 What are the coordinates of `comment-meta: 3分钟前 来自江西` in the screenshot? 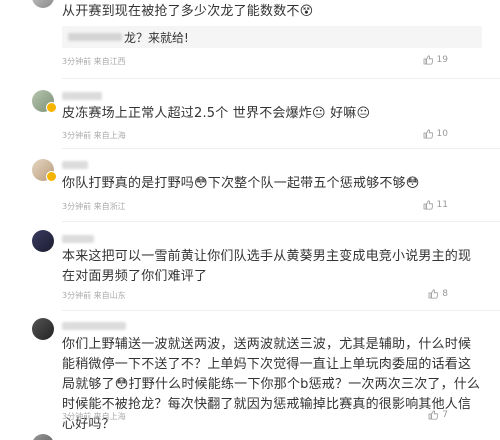 It's located at (94, 61).